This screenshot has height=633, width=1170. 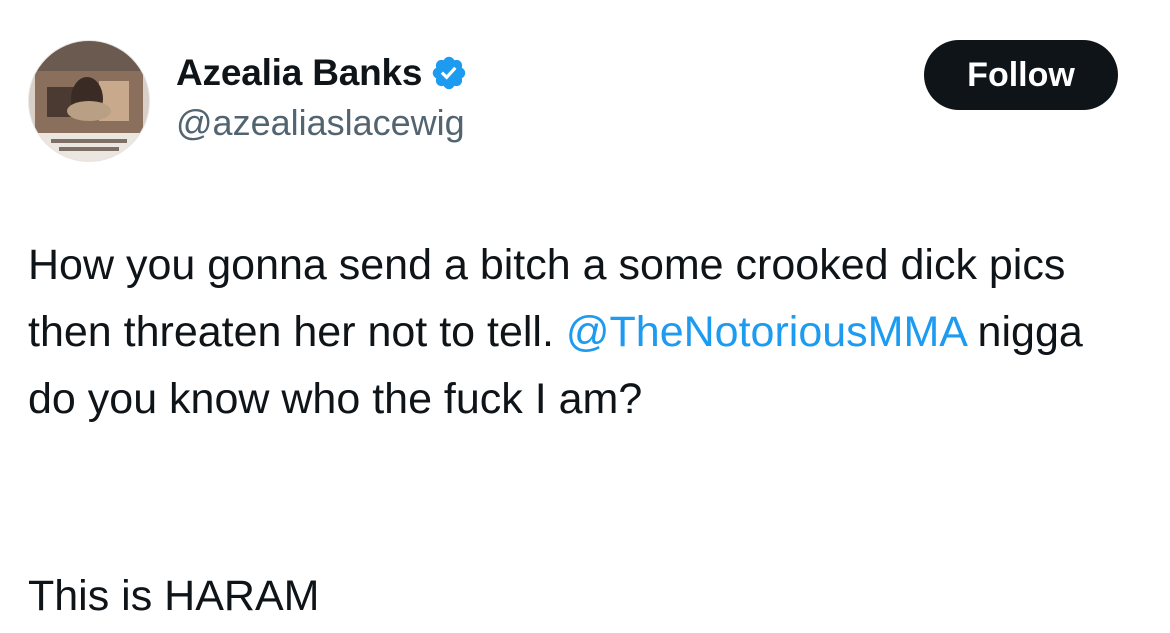 I want to click on mention-link: @TheNotoriousMMA, so click(x=766, y=332).